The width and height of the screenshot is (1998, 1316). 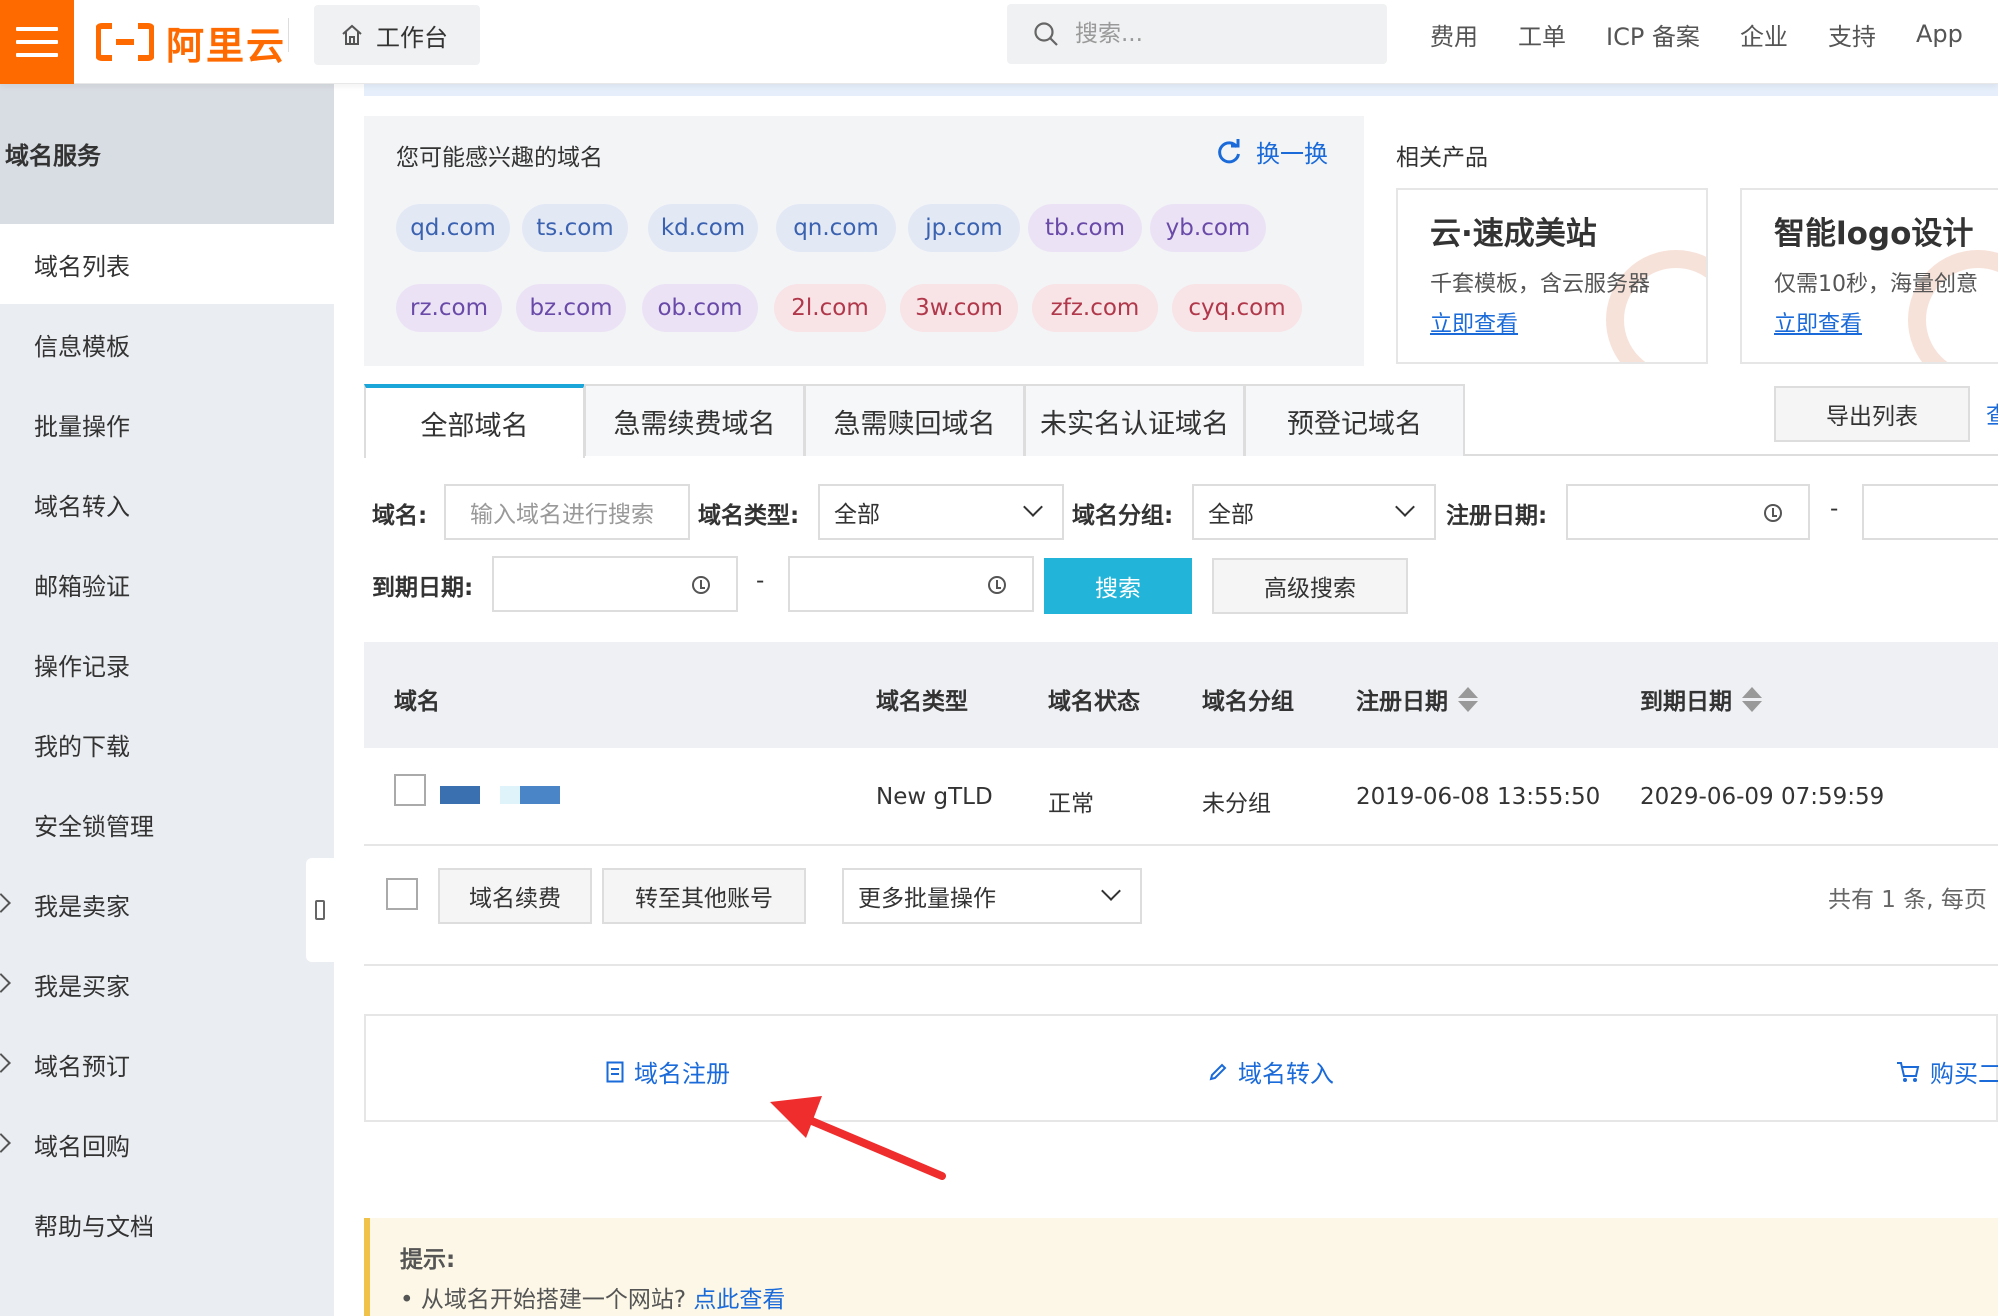 I want to click on nav-enterprise: 企业, so click(x=1764, y=34).